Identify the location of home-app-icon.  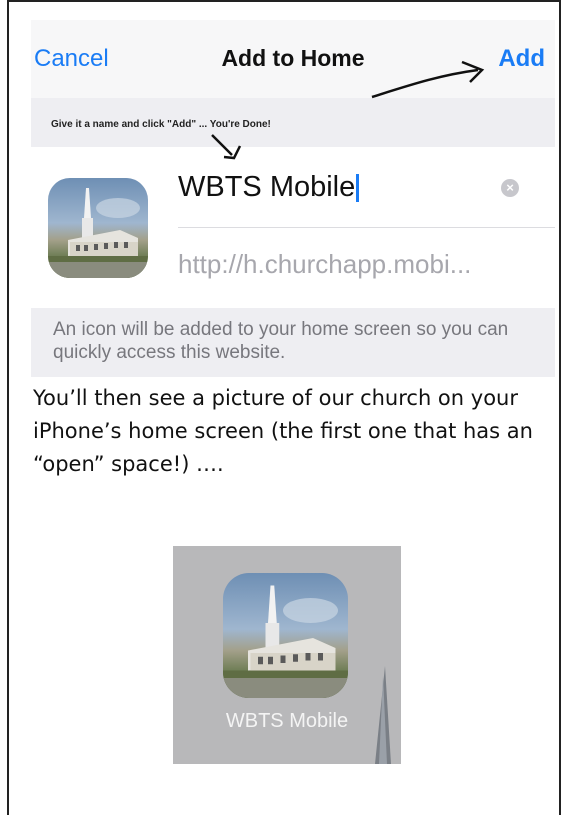
(285, 635).